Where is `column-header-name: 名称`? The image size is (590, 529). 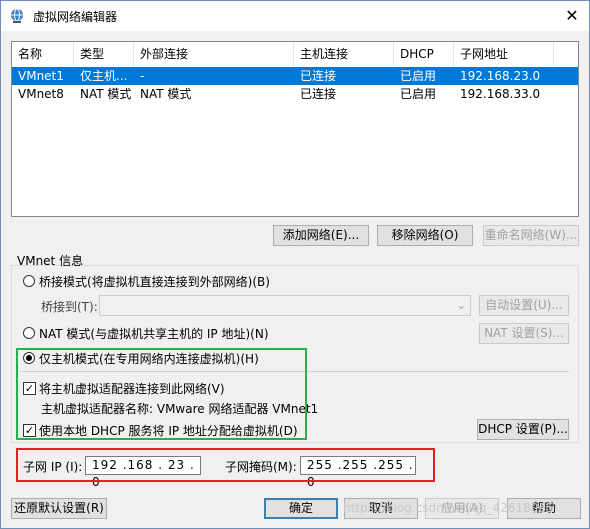
column-header-name: 名称 is located at coordinates (43, 54).